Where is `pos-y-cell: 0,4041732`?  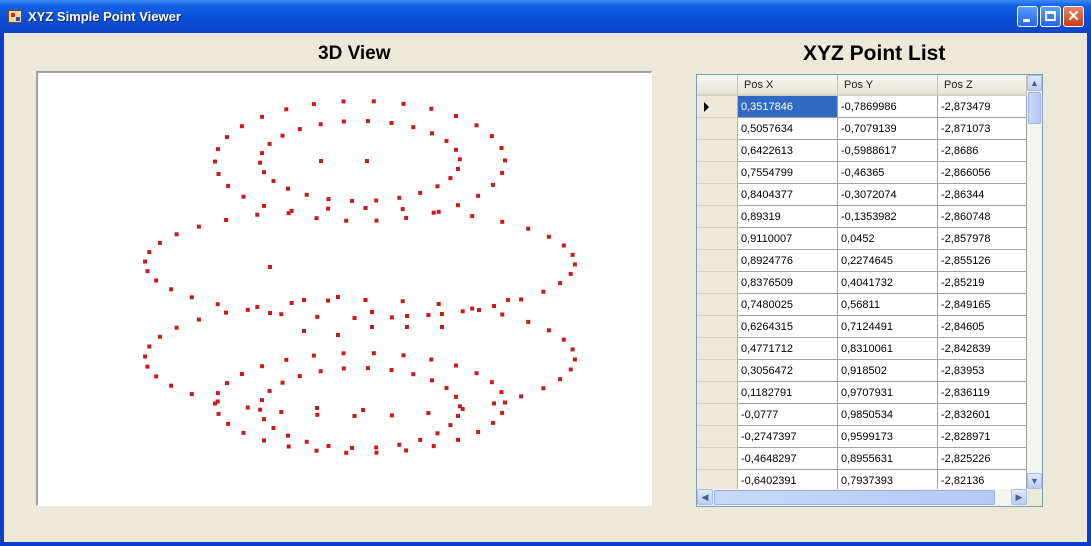 pos-y-cell: 0,4041732 is located at coordinates (888, 283).